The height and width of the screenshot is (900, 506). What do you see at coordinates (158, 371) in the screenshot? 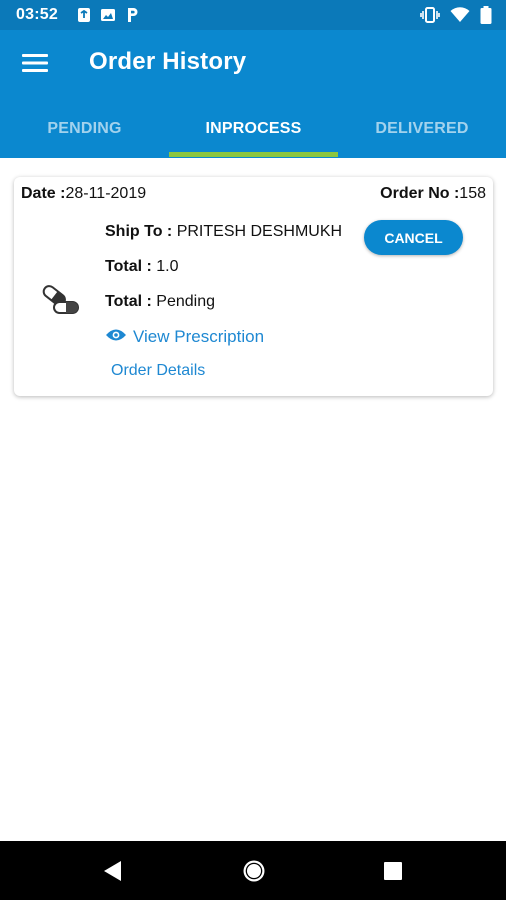
I see `order-details-link: Order Details` at bounding box center [158, 371].